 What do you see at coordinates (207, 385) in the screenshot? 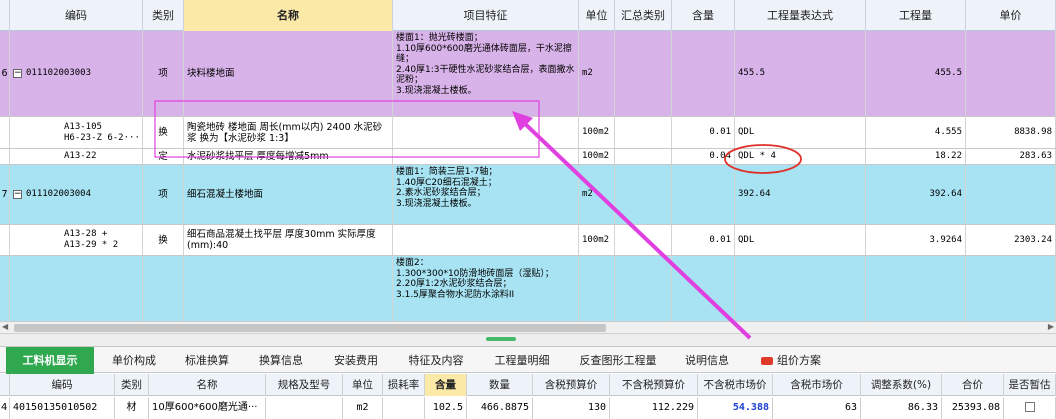
I see `header-name: 名称` at bounding box center [207, 385].